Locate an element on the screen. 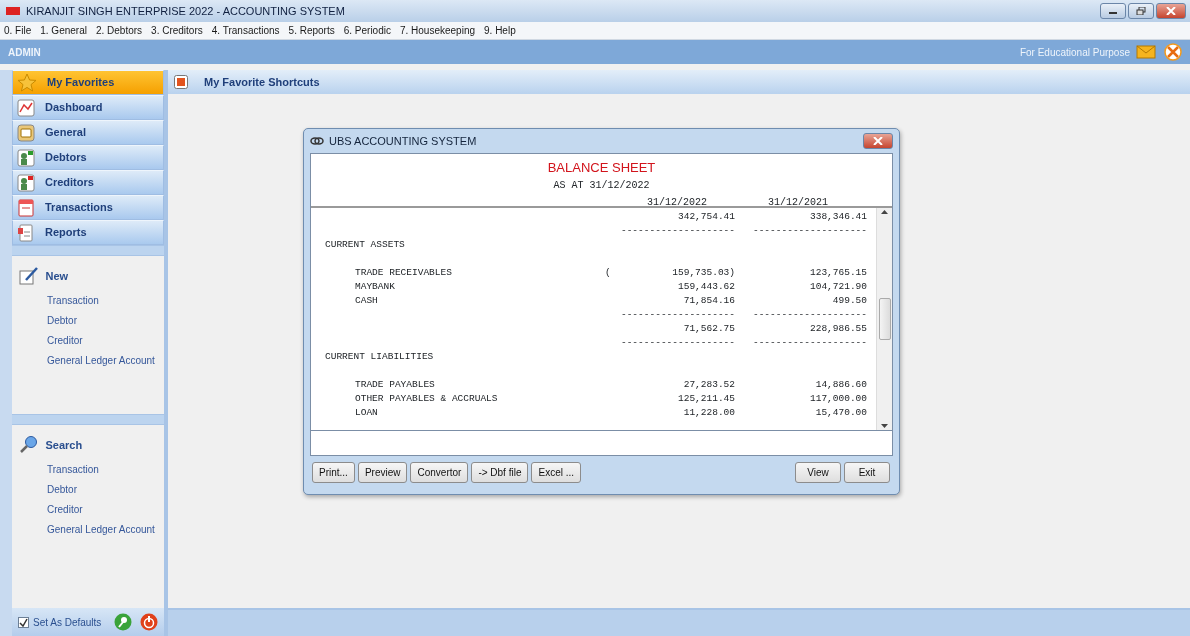 This screenshot has width=1190, height=636. checkbox-label: Set As Defaults is located at coordinates (67, 622).